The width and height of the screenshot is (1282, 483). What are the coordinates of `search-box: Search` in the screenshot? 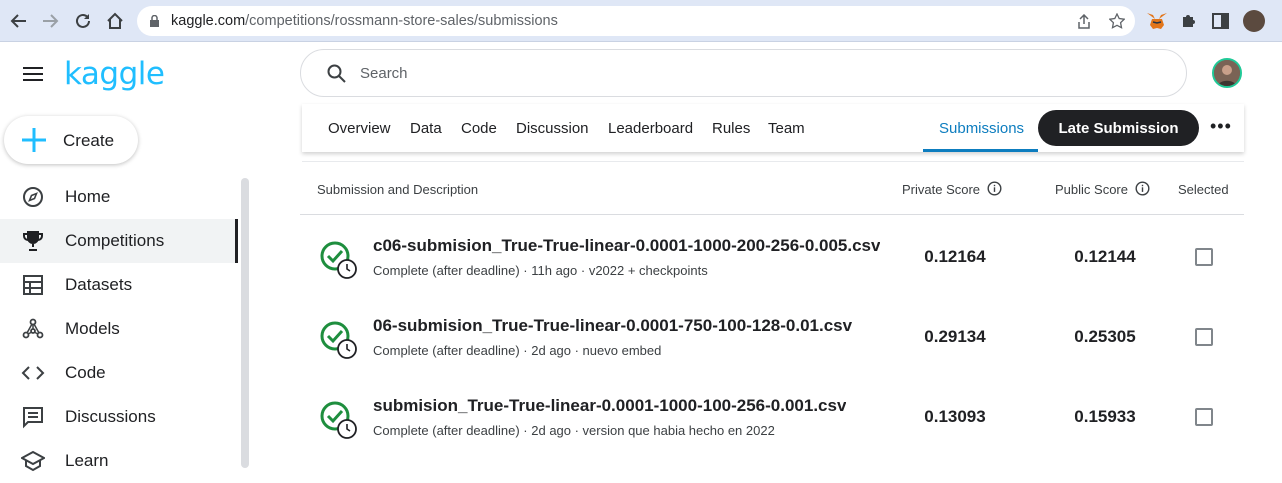 It's located at (743, 73).